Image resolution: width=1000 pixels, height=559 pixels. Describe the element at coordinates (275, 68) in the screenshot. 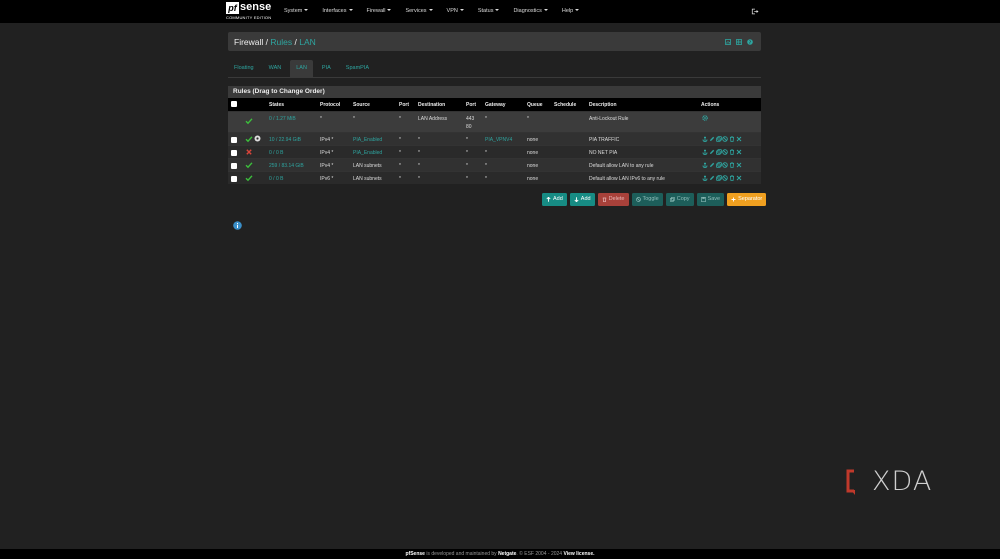

I see `tab-wan: WAN` at that location.